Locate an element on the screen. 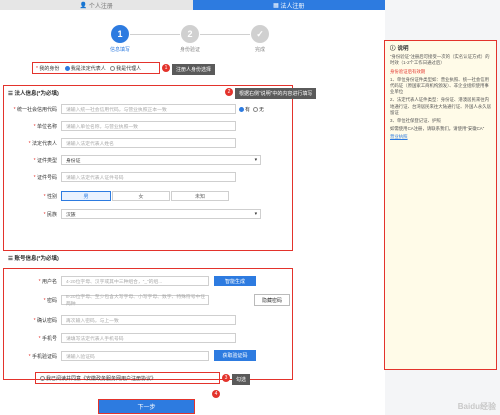 The width and height of the screenshot is (500, 415). generate-username-button: 智能生成 is located at coordinates (235, 281).